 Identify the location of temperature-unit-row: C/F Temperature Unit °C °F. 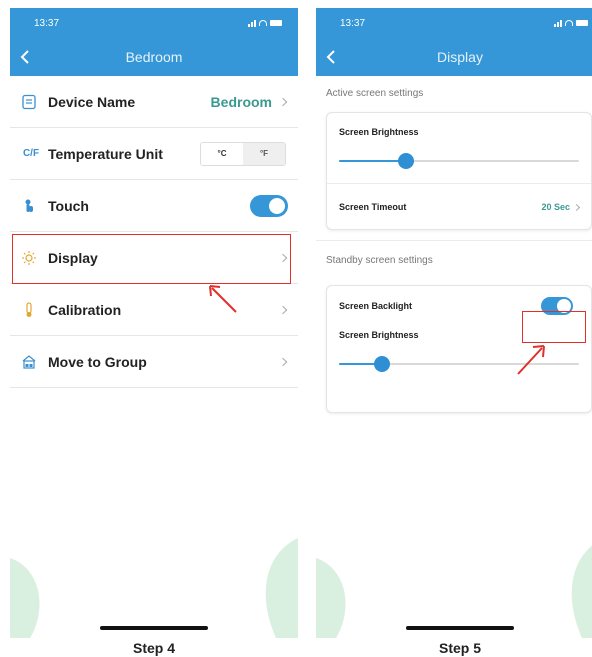
(154, 154).